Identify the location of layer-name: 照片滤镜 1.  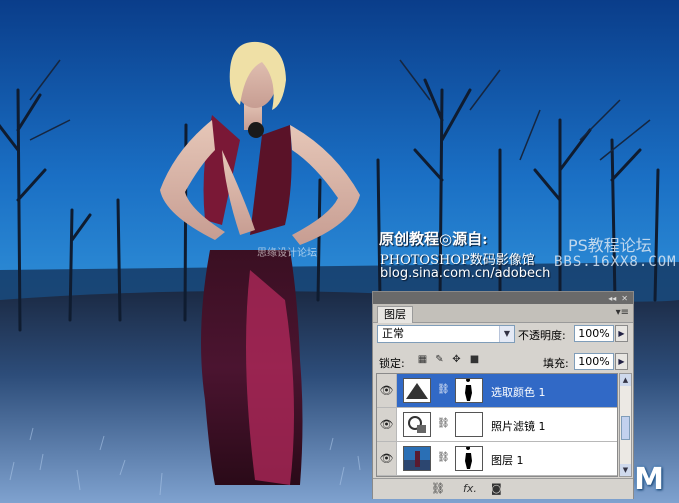
(518, 426).